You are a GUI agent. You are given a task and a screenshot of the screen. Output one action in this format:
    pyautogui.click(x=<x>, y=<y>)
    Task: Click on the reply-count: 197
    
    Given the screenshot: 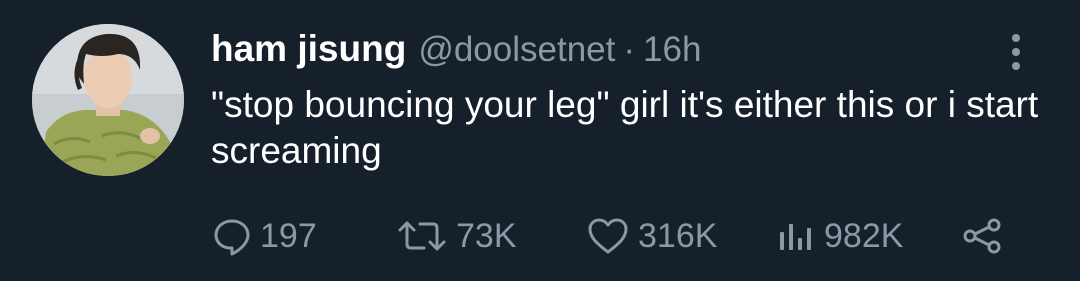 What is the action you would take?
    pyautogui.click(x=288, y=235)
    